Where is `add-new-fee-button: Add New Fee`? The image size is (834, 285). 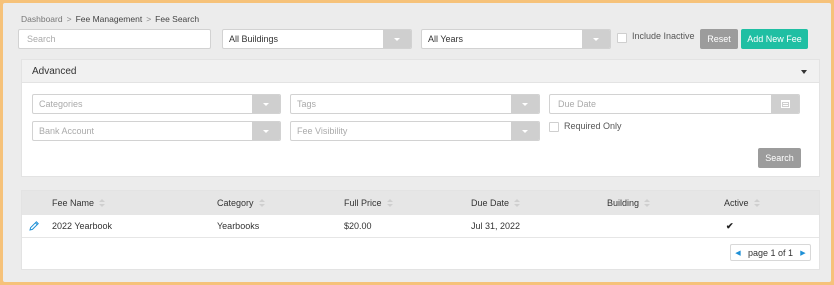
add-new-fee-button: Add New Fee is located at coordinates (774, 39).